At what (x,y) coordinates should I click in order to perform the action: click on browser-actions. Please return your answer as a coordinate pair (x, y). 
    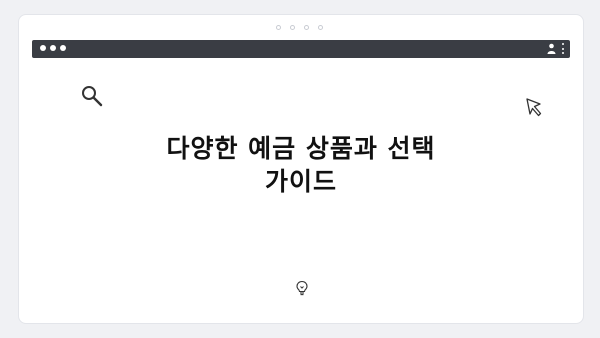
    Looking at the image, I should click on (555, 48).